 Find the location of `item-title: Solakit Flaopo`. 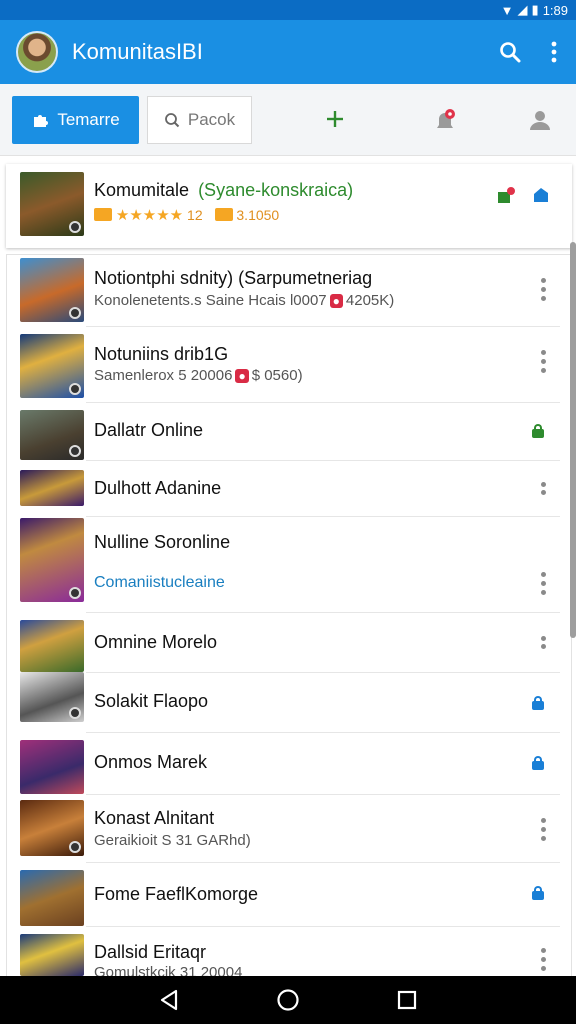

item-title: Solakit Flaopo is located at coordinates (151, 701).